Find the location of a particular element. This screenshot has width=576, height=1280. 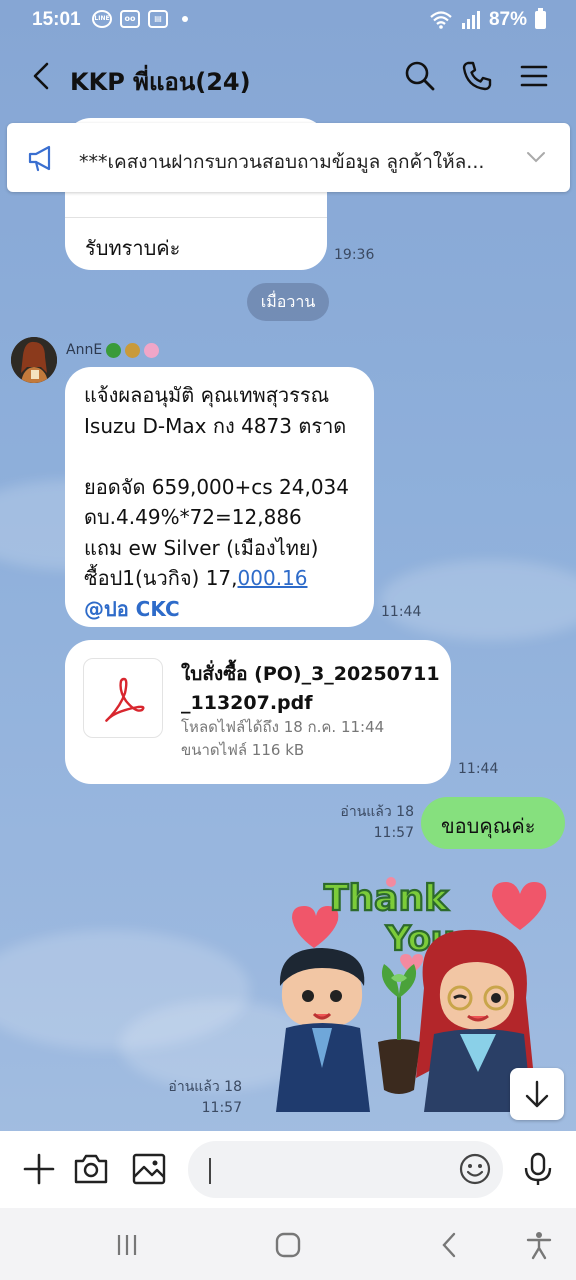

message-time: 19:36 is located at coordinates (354, 255).